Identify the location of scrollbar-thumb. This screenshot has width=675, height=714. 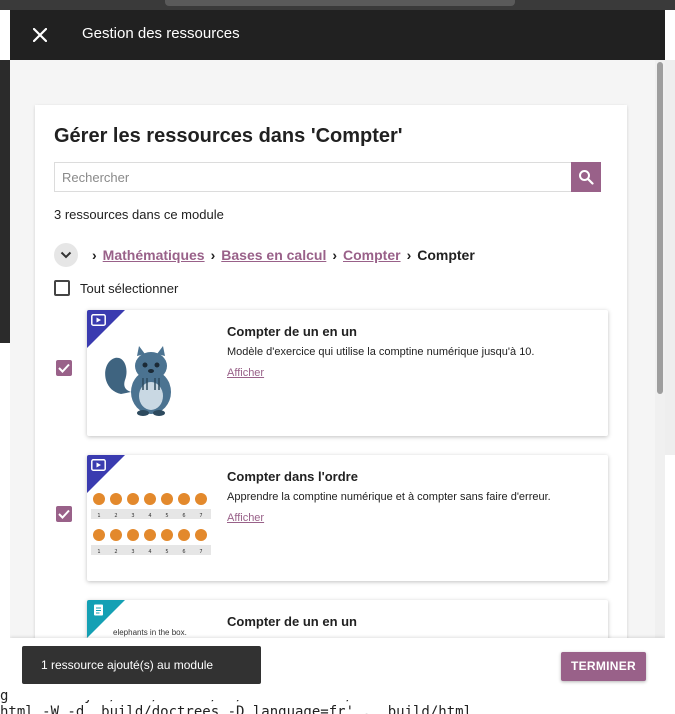
(660, 228).